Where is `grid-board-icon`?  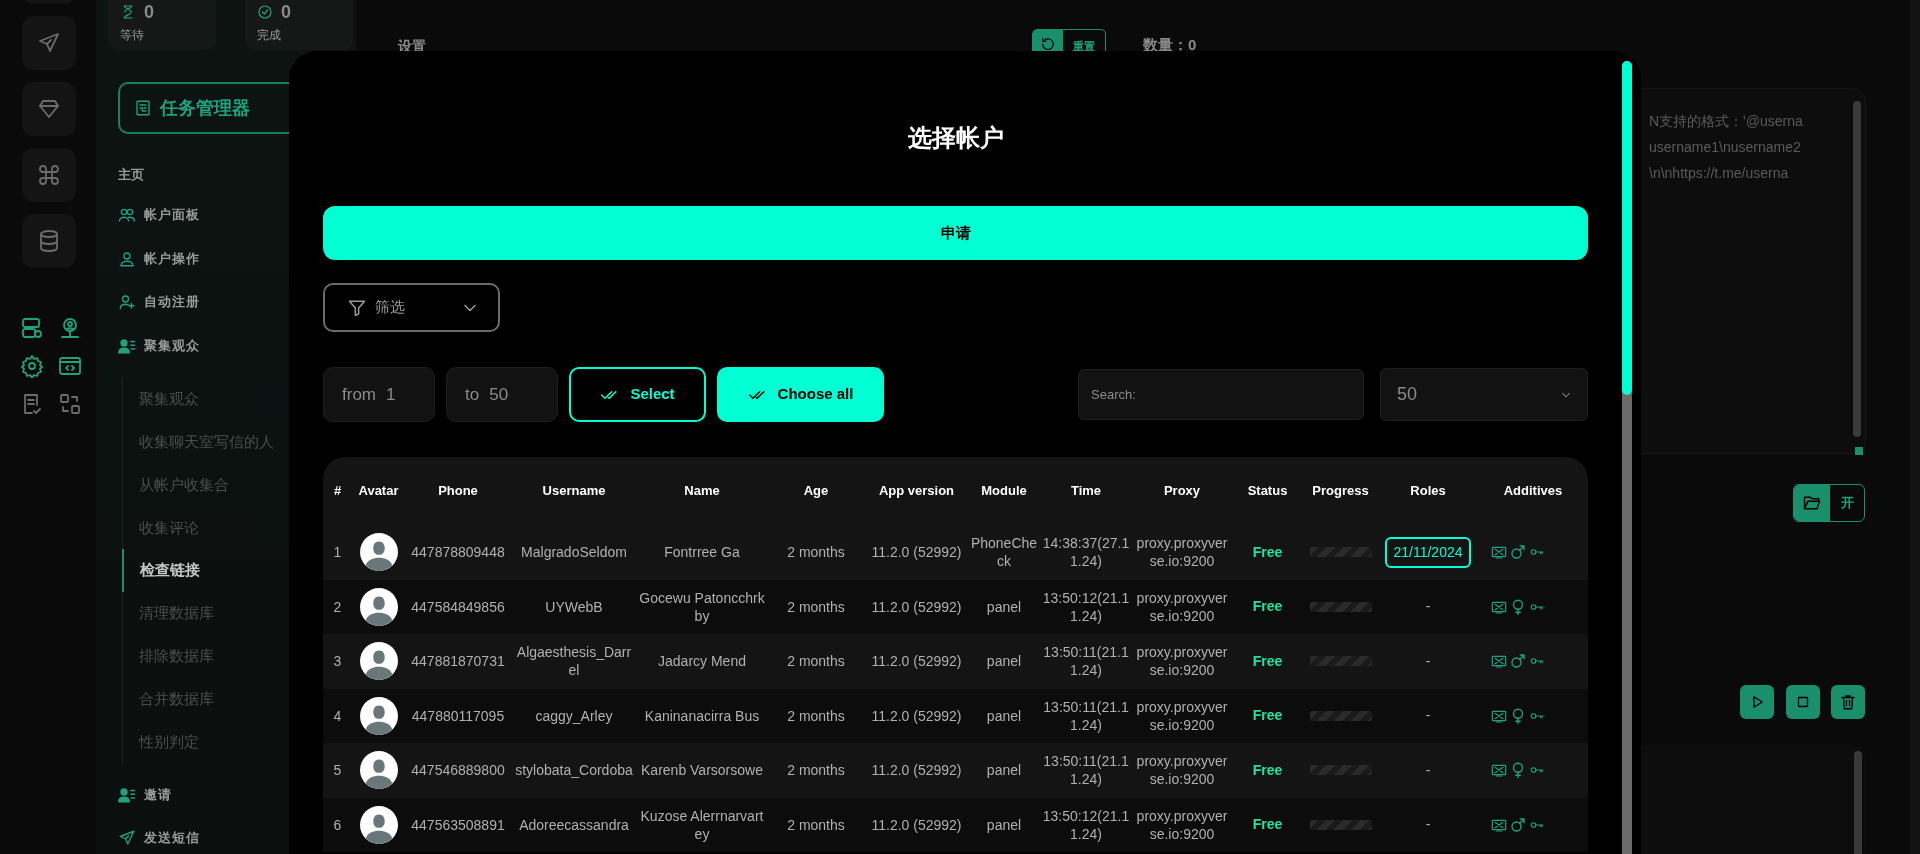
grid-board-icon is located at coordinates (143, 108).